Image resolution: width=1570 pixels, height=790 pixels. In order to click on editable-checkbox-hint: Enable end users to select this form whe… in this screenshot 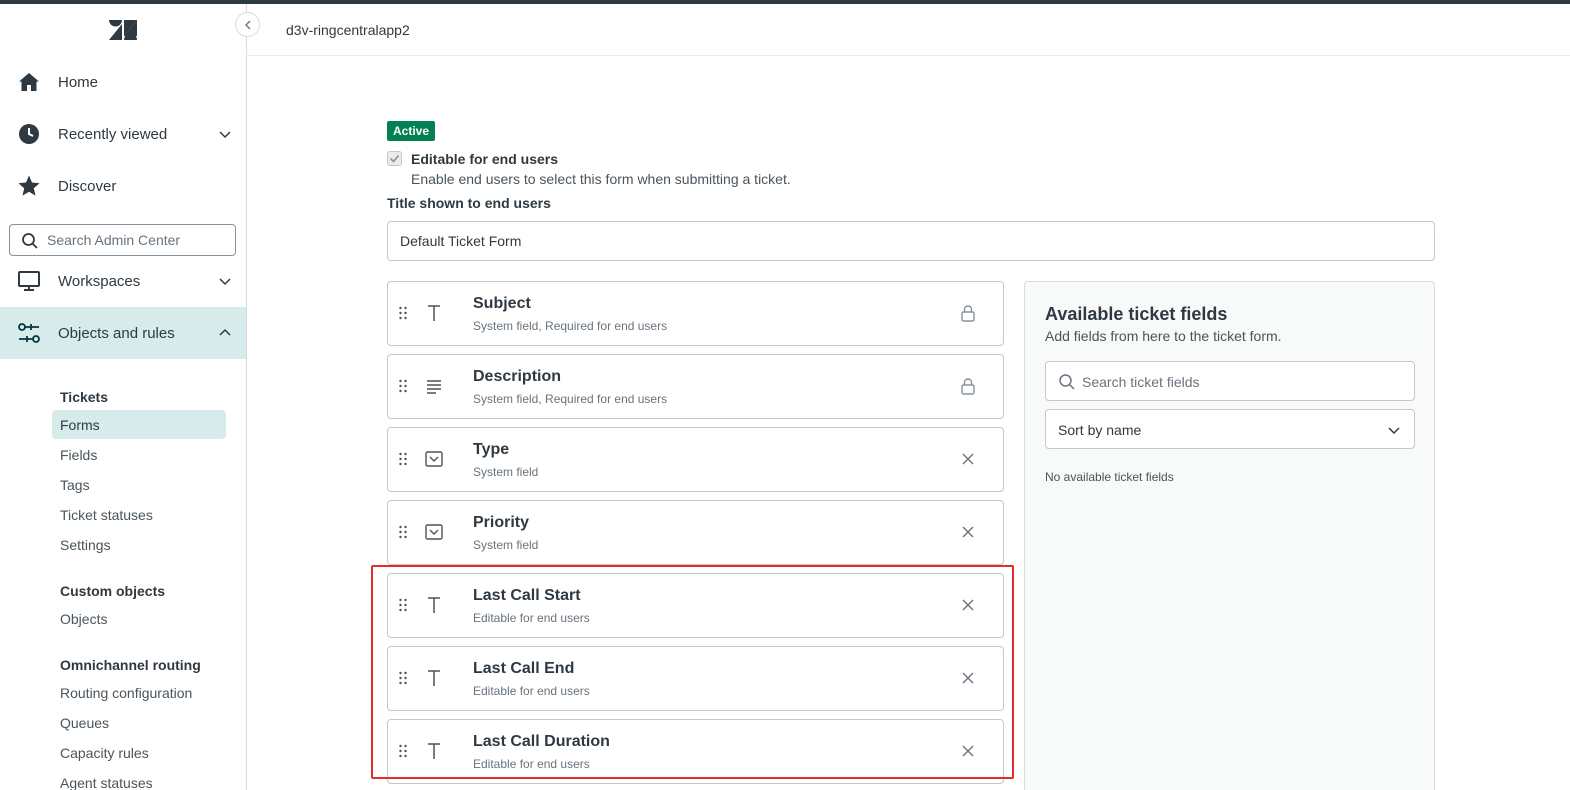, I will do `click(601, 179)`.